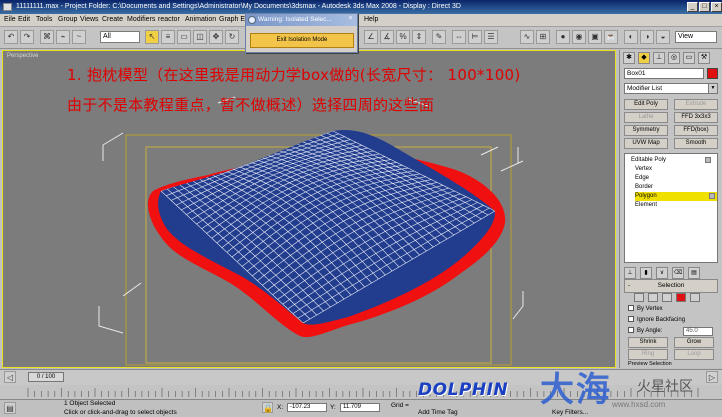 The height and width of the screenshot is (417, 722). Describe the element at coordinates (11, 37) in the screenshot. I see `undo-icon: ↶` at that location.